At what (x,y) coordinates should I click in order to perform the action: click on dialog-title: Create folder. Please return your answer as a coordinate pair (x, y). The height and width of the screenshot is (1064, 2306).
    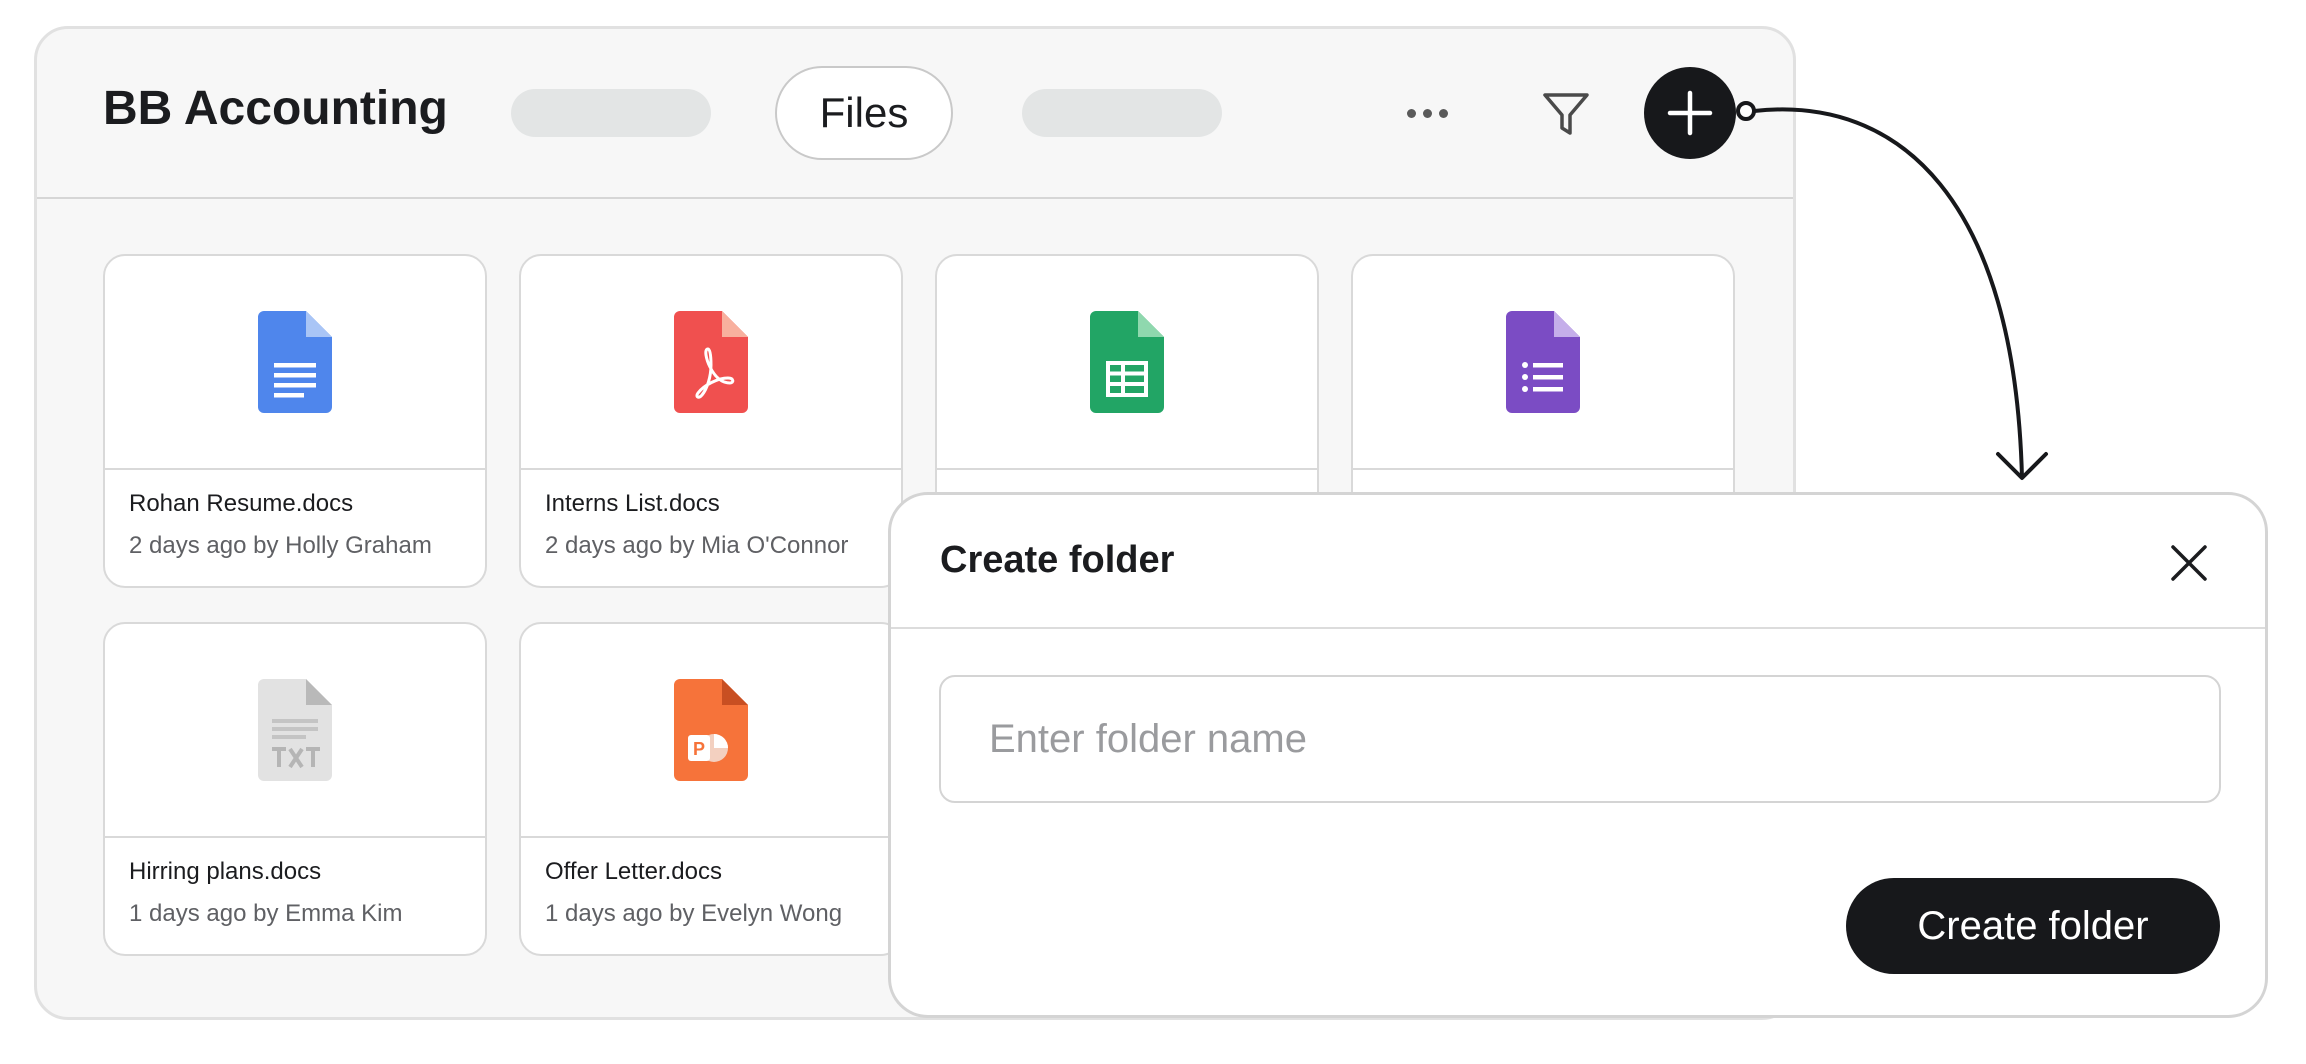
    Looking at the image, I should click on (1057, 560).